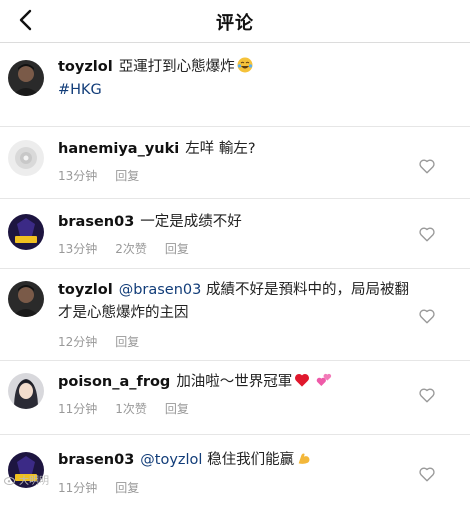  What do you see at coordinates (160, 290) in the screenshot?
I see `mention-link: @brasen03` at bounding box center [160, 290].